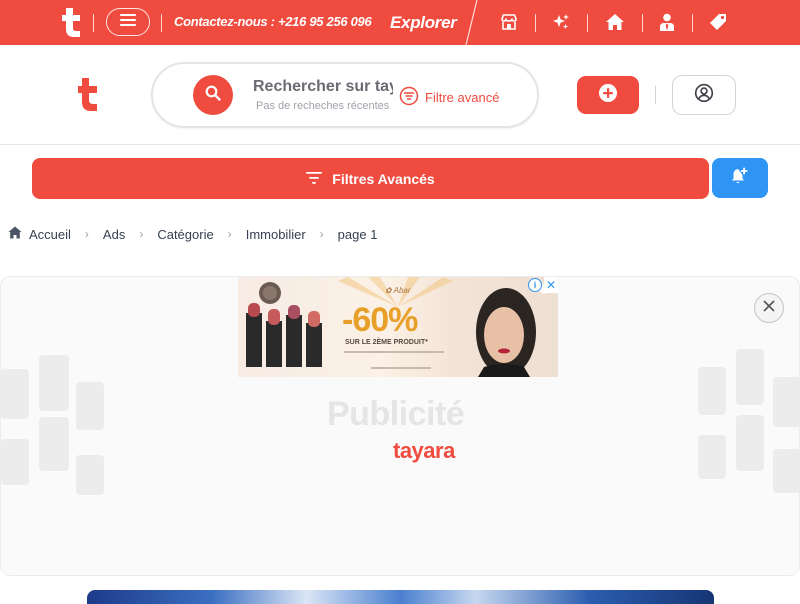  I want to click on menu-button, so click(128, 22).